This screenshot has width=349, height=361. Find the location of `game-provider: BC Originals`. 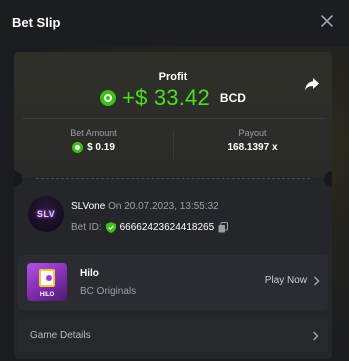

game-provider: BC Originals is located at coordinates (108, 291).